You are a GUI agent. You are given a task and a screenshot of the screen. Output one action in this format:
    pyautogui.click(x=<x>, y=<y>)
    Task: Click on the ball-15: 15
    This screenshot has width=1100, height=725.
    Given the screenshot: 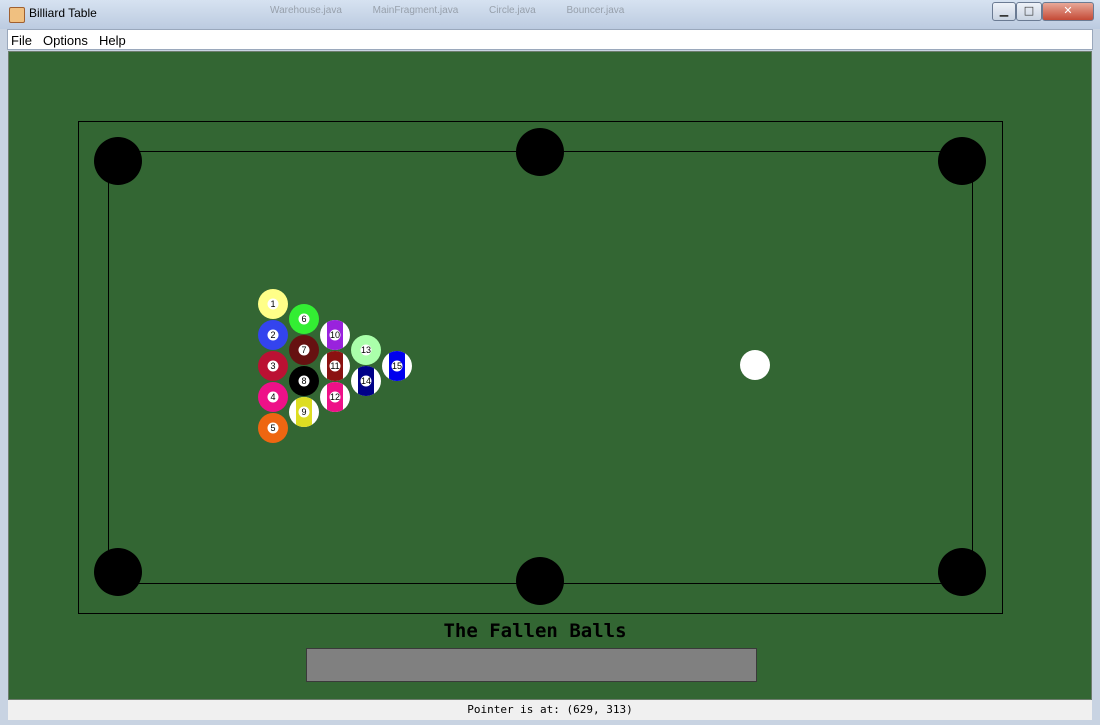 What is the action you would take?
    pyautogui.click(x=397, y=366)
    